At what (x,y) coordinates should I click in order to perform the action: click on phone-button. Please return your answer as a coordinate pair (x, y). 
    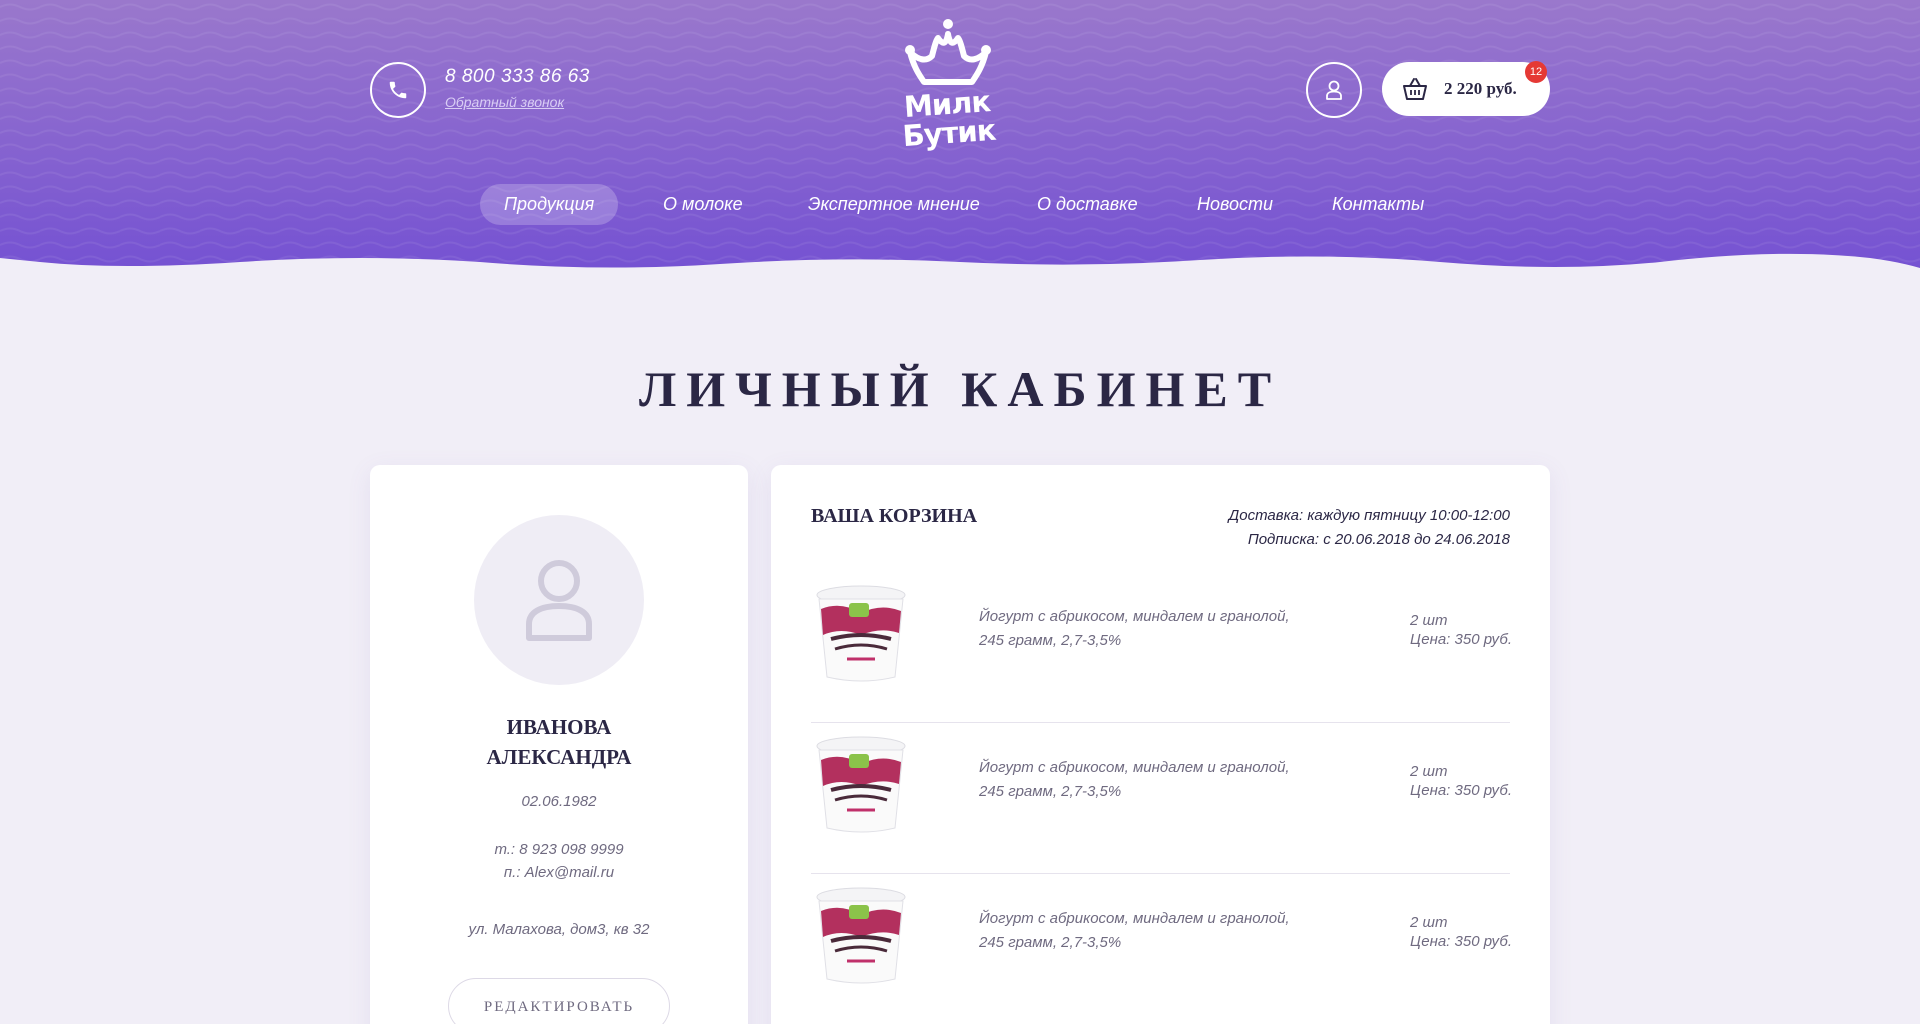
    Looking at the image, I should click on (398, 90).